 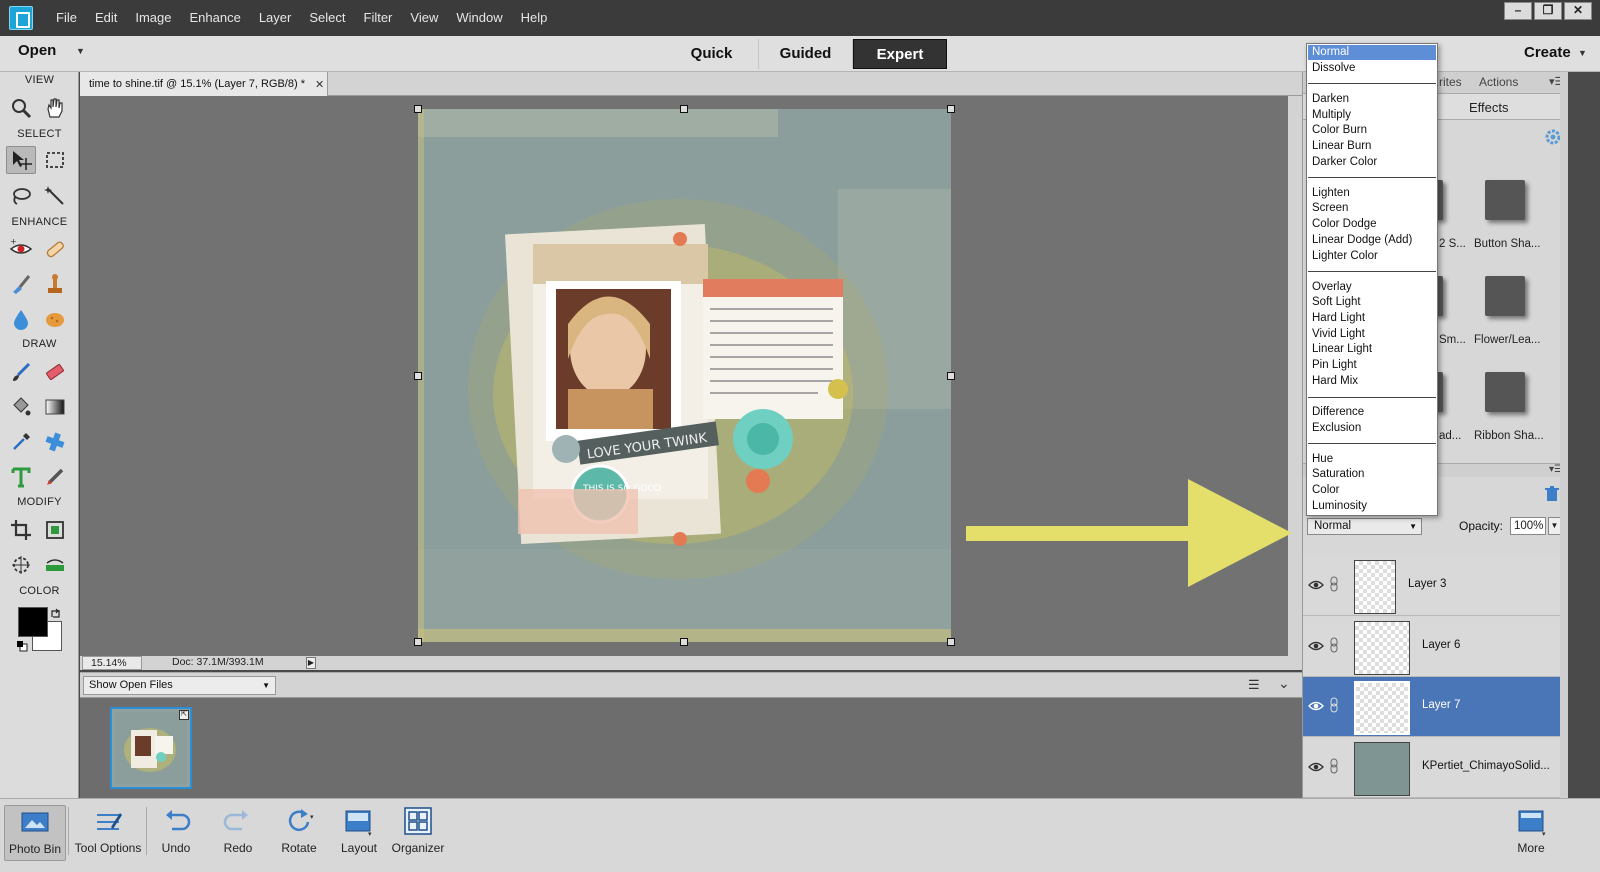 What do you see at coordinates (55, 108) in the screenshot?
I see `hand-tool-icon` at bounding box center [55, 108].